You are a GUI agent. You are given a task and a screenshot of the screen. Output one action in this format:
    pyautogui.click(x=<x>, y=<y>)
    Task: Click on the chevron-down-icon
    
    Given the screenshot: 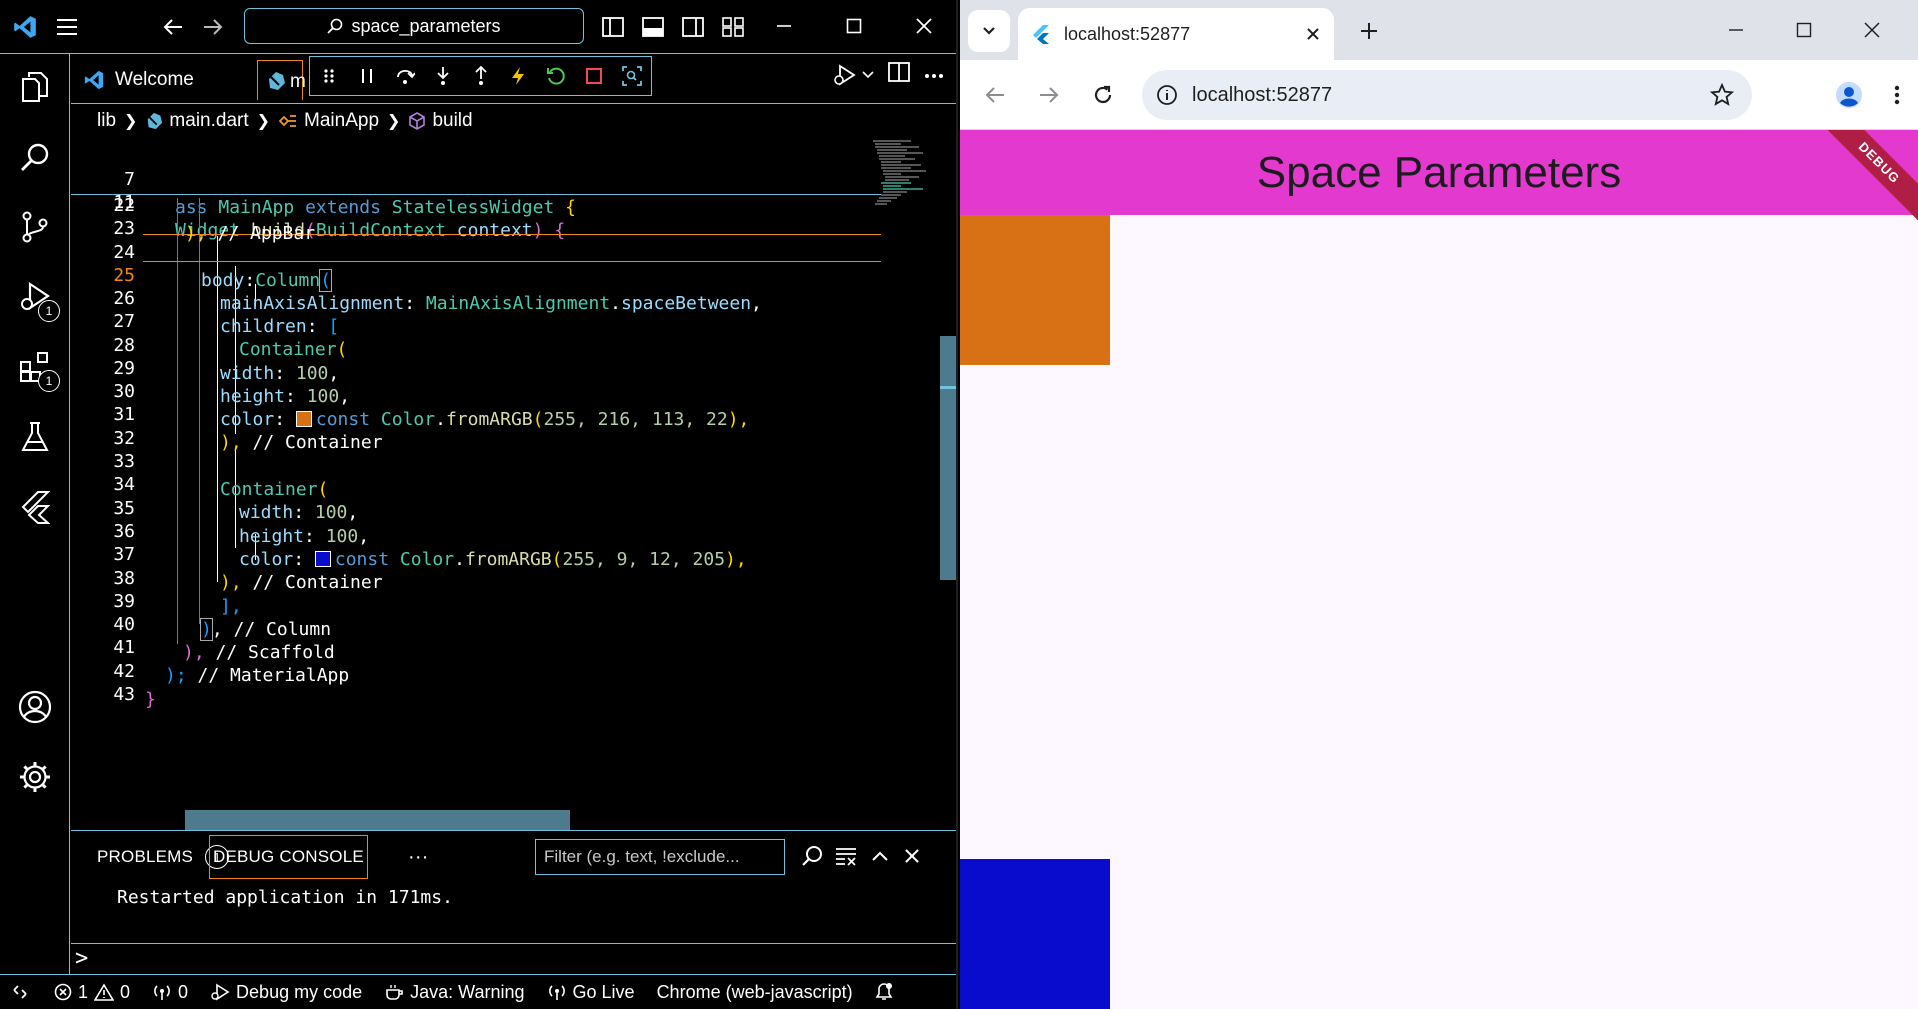 What is the action you would take?
    pyautogui.click(x=989, y=31)
    